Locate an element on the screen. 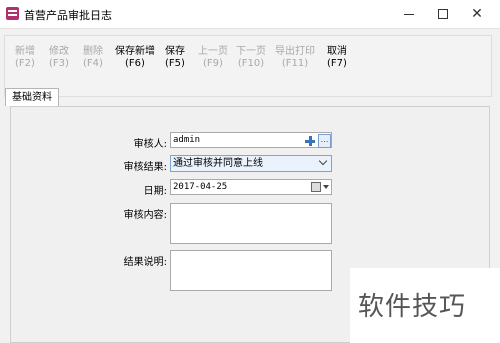  next-page-button: 下一页 (F10) is located at coordinates (251, 58).